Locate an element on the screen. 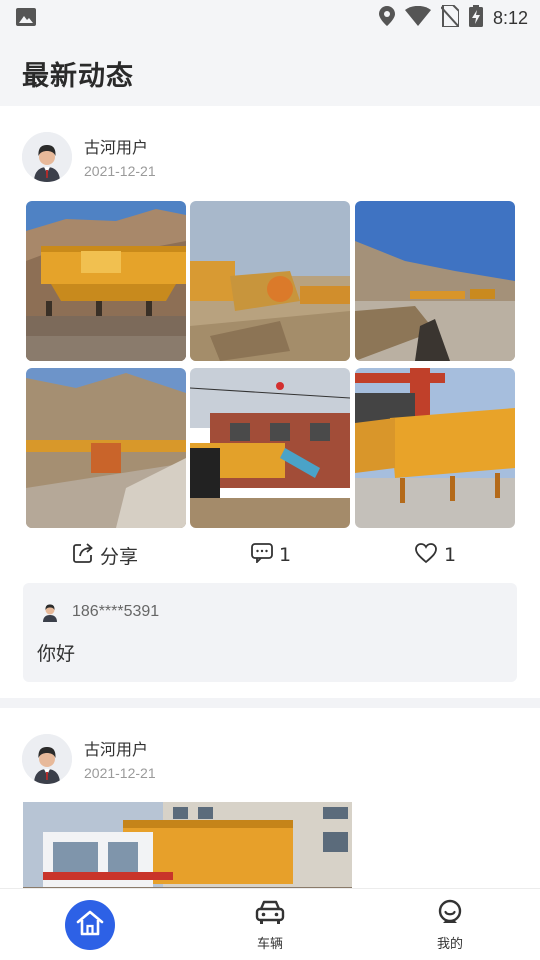 Image resolution: width=540 pixels, height=960 pixels. nav-home is located at coordinates (90, 924).